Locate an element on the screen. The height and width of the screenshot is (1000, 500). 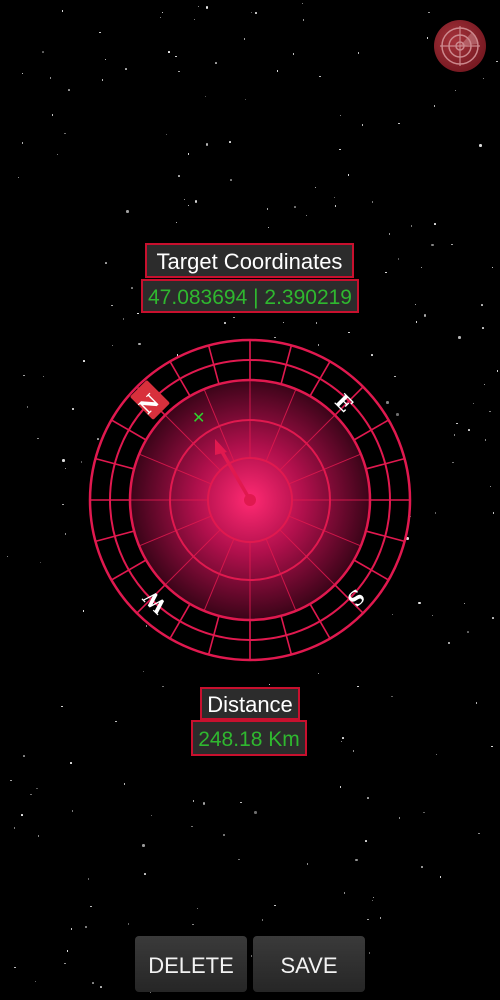
distance-value: 248.18 Km is located at coordinates (249, 738).